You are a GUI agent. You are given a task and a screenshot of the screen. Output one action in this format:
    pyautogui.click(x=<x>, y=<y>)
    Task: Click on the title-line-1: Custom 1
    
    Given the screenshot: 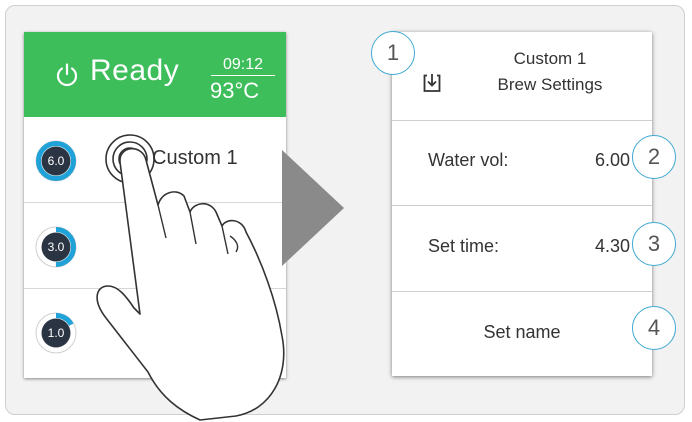 What is the action you would take?
    pyautogui.click(x=550, y=58)
    